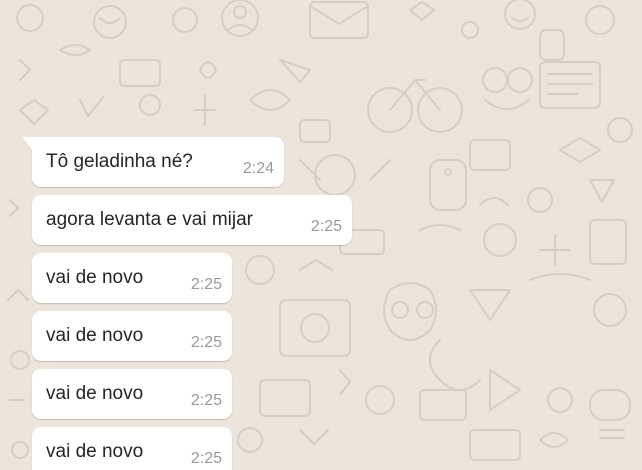 The height and width of the screenshot is (470, 642). I want to click on message-text: Tô geladinha né?, so click(119, 161).